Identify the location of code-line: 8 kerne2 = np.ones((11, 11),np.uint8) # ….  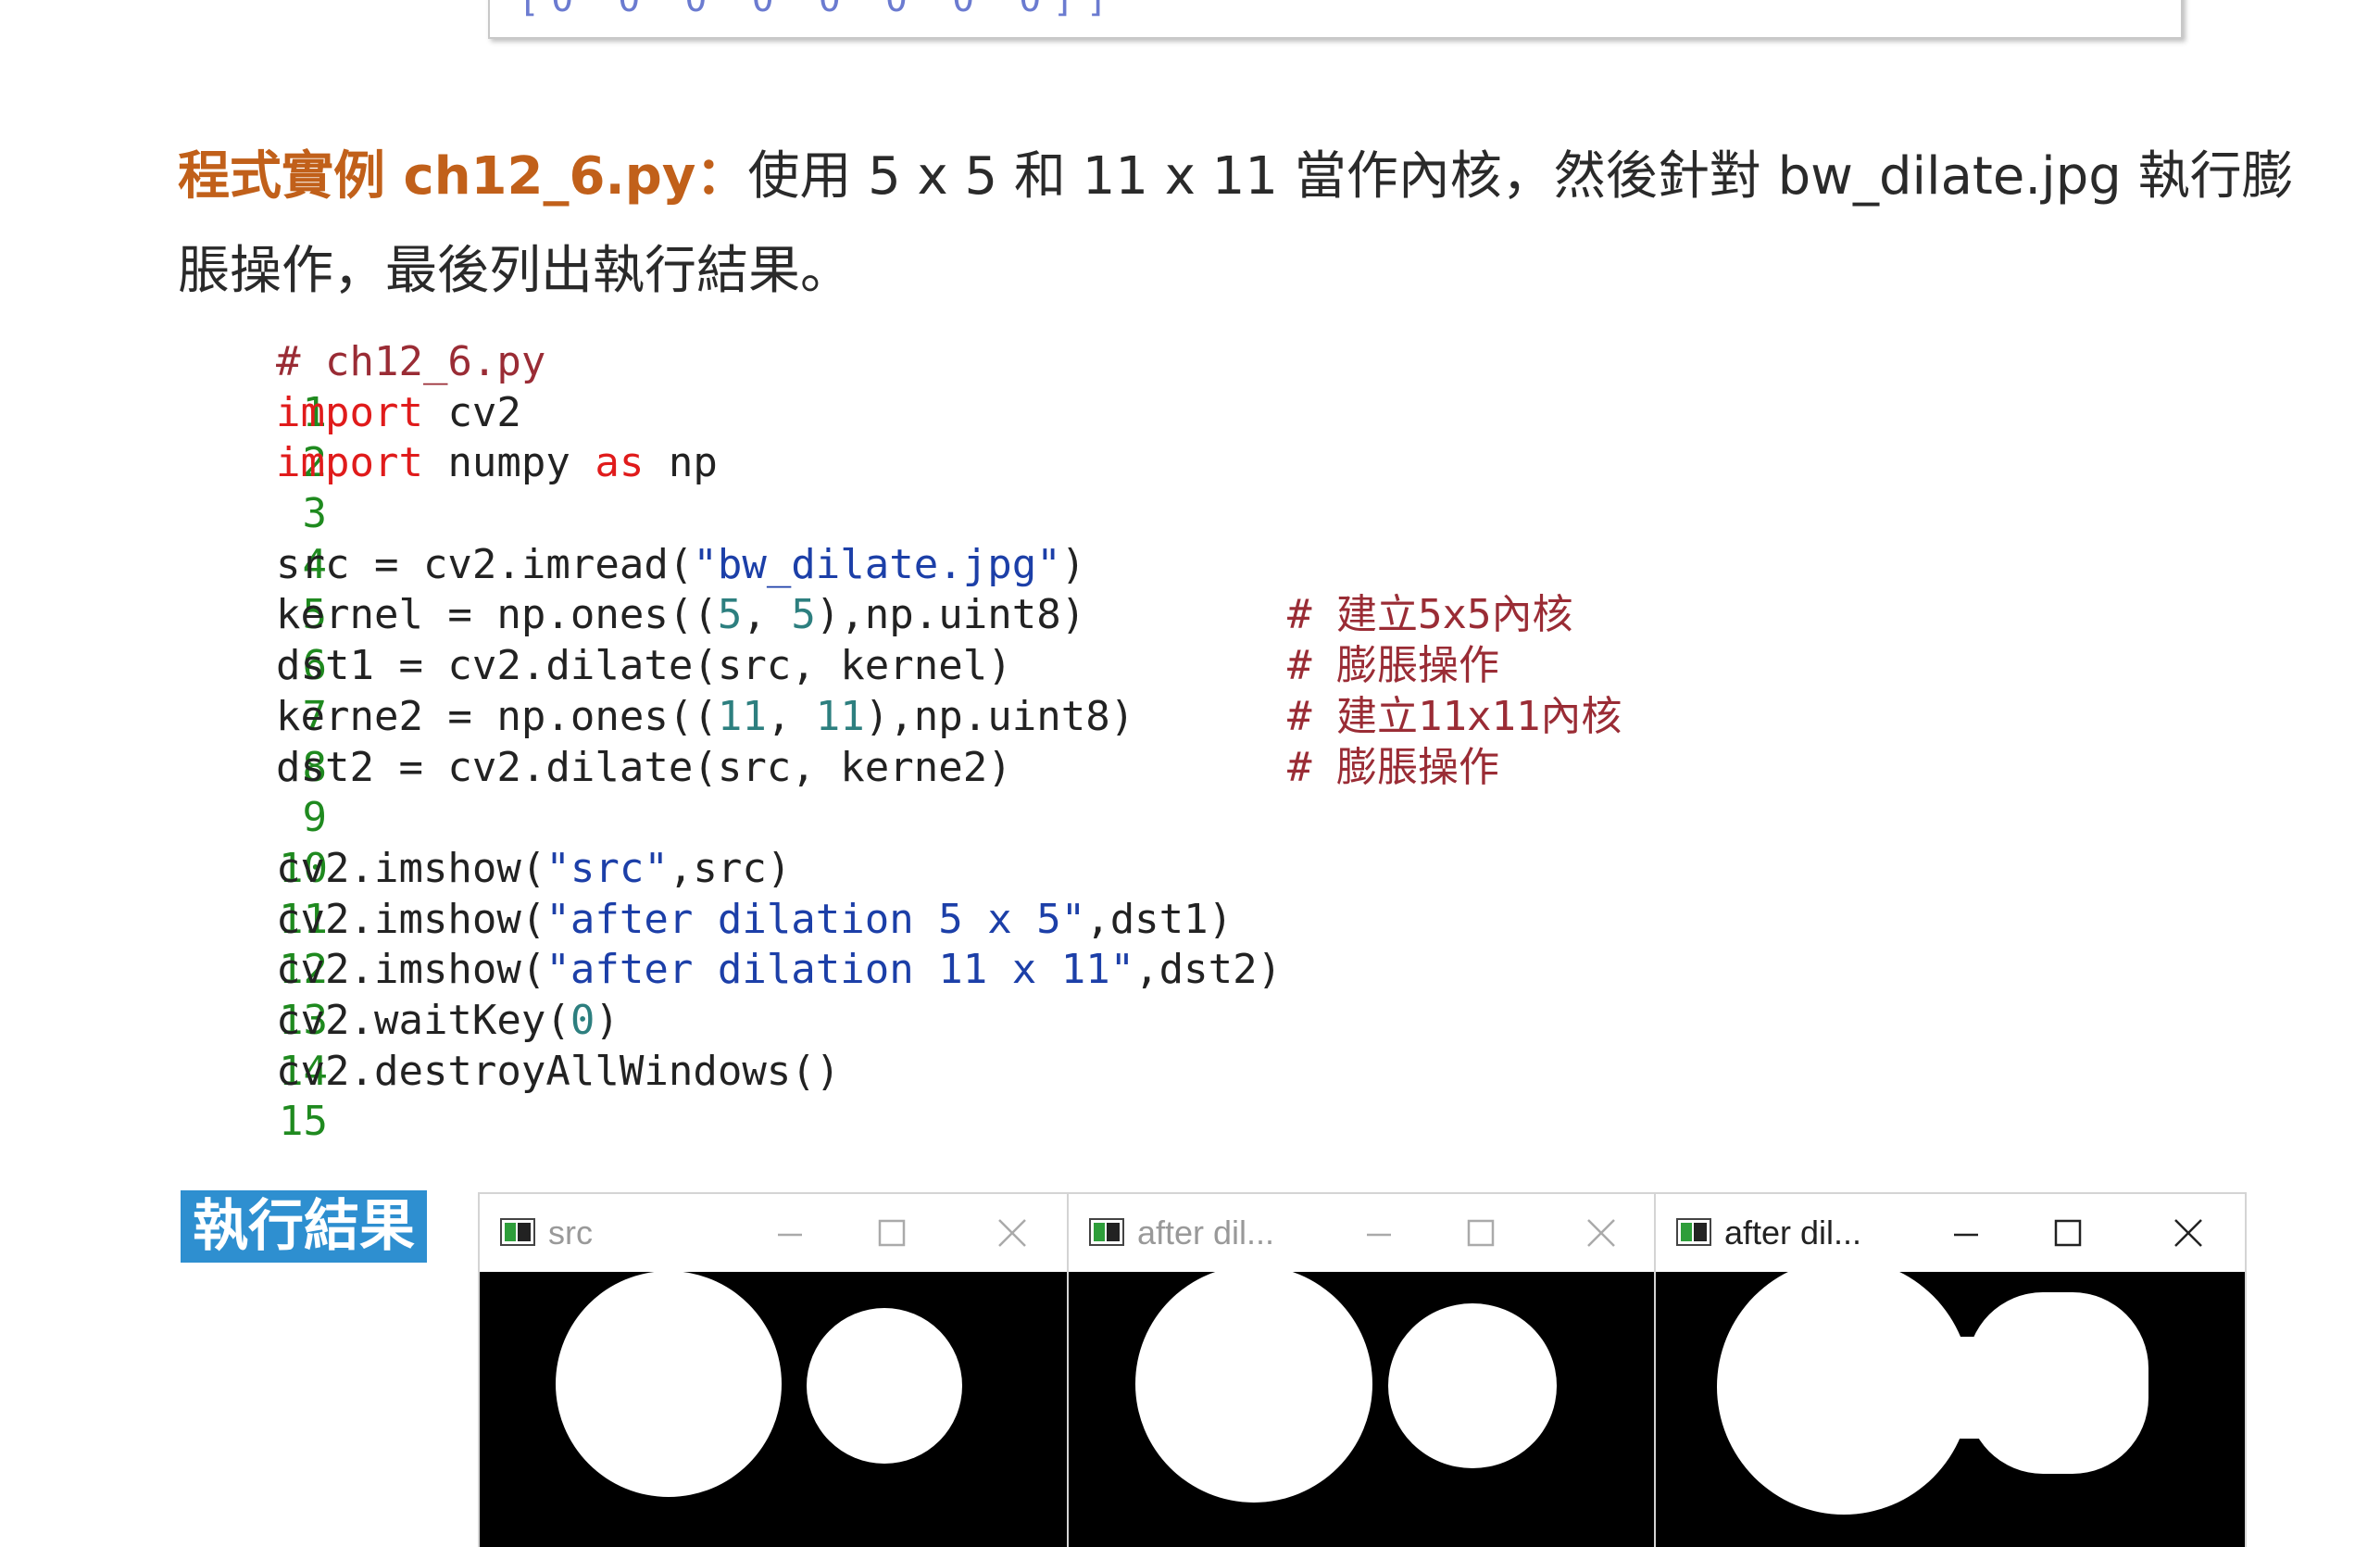
(901, 741).